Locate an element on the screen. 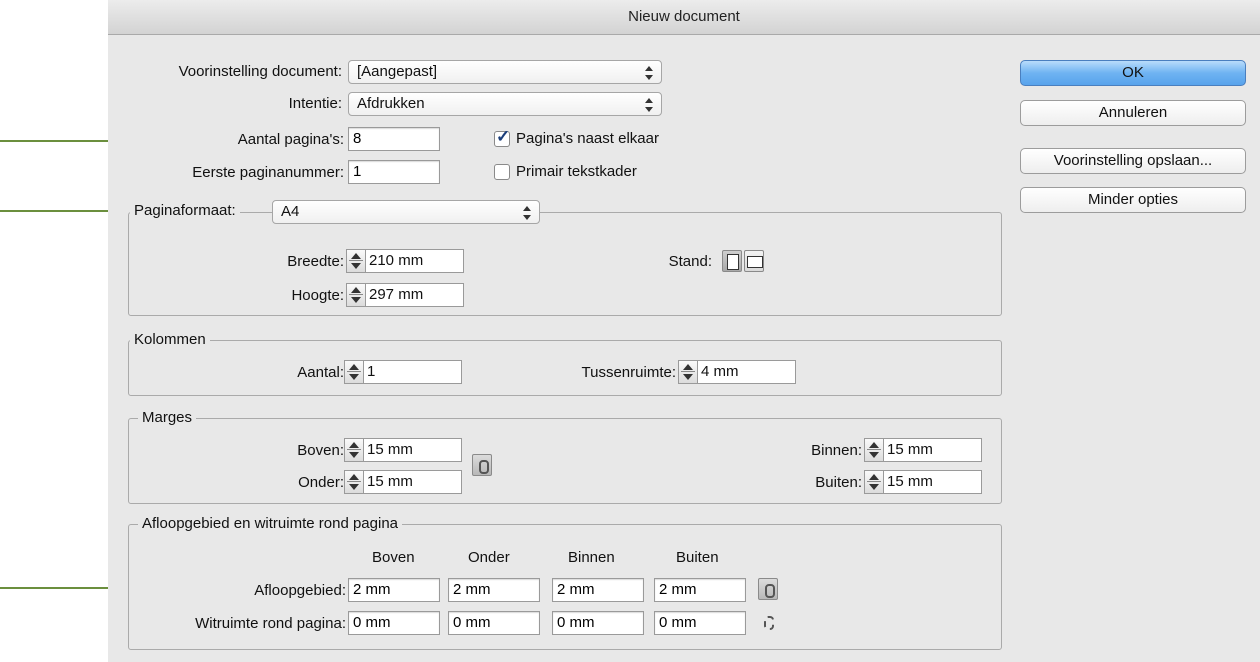  gutter-value: 4 mm is located at coordinates (720, 371).